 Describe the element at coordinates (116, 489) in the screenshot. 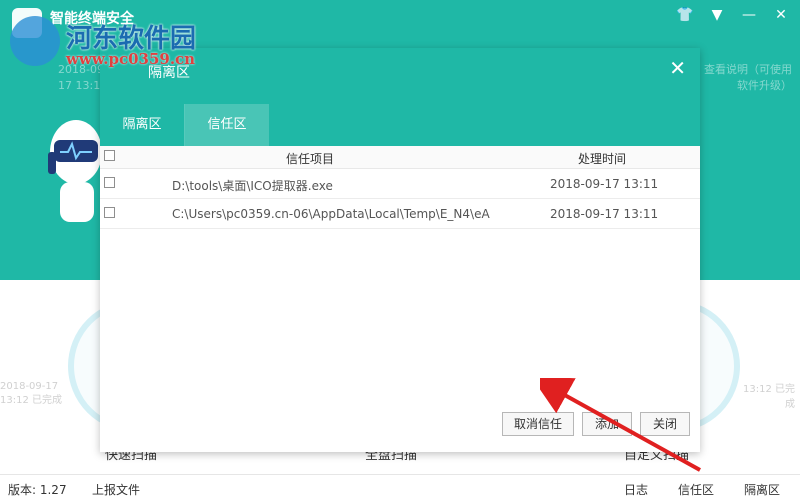

I see `report-file-link: 上报文件` at that location.